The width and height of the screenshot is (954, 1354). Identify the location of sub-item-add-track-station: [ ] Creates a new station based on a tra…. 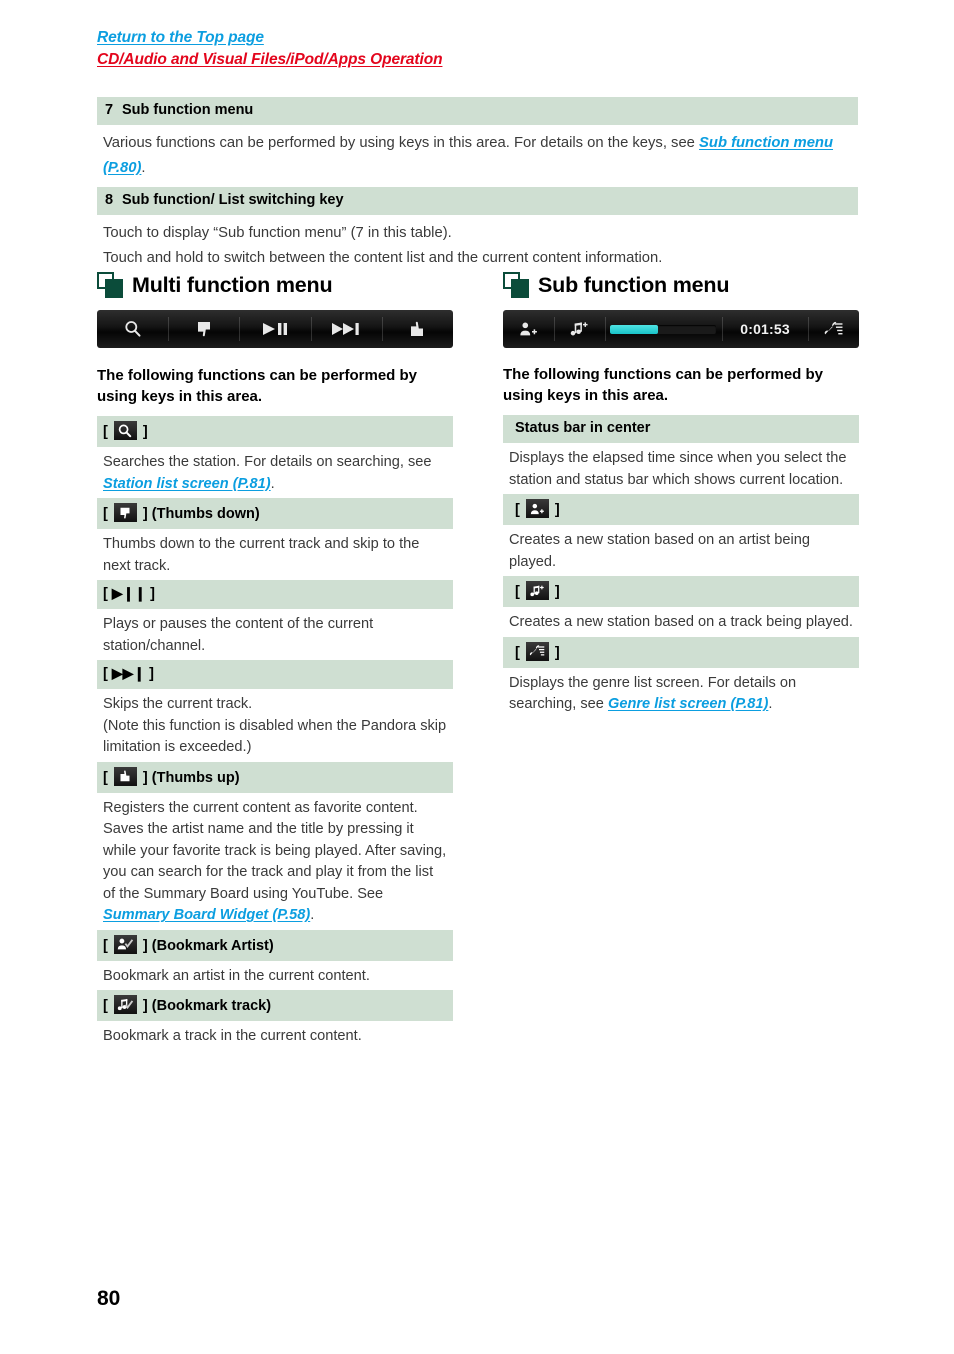
(681, 606).